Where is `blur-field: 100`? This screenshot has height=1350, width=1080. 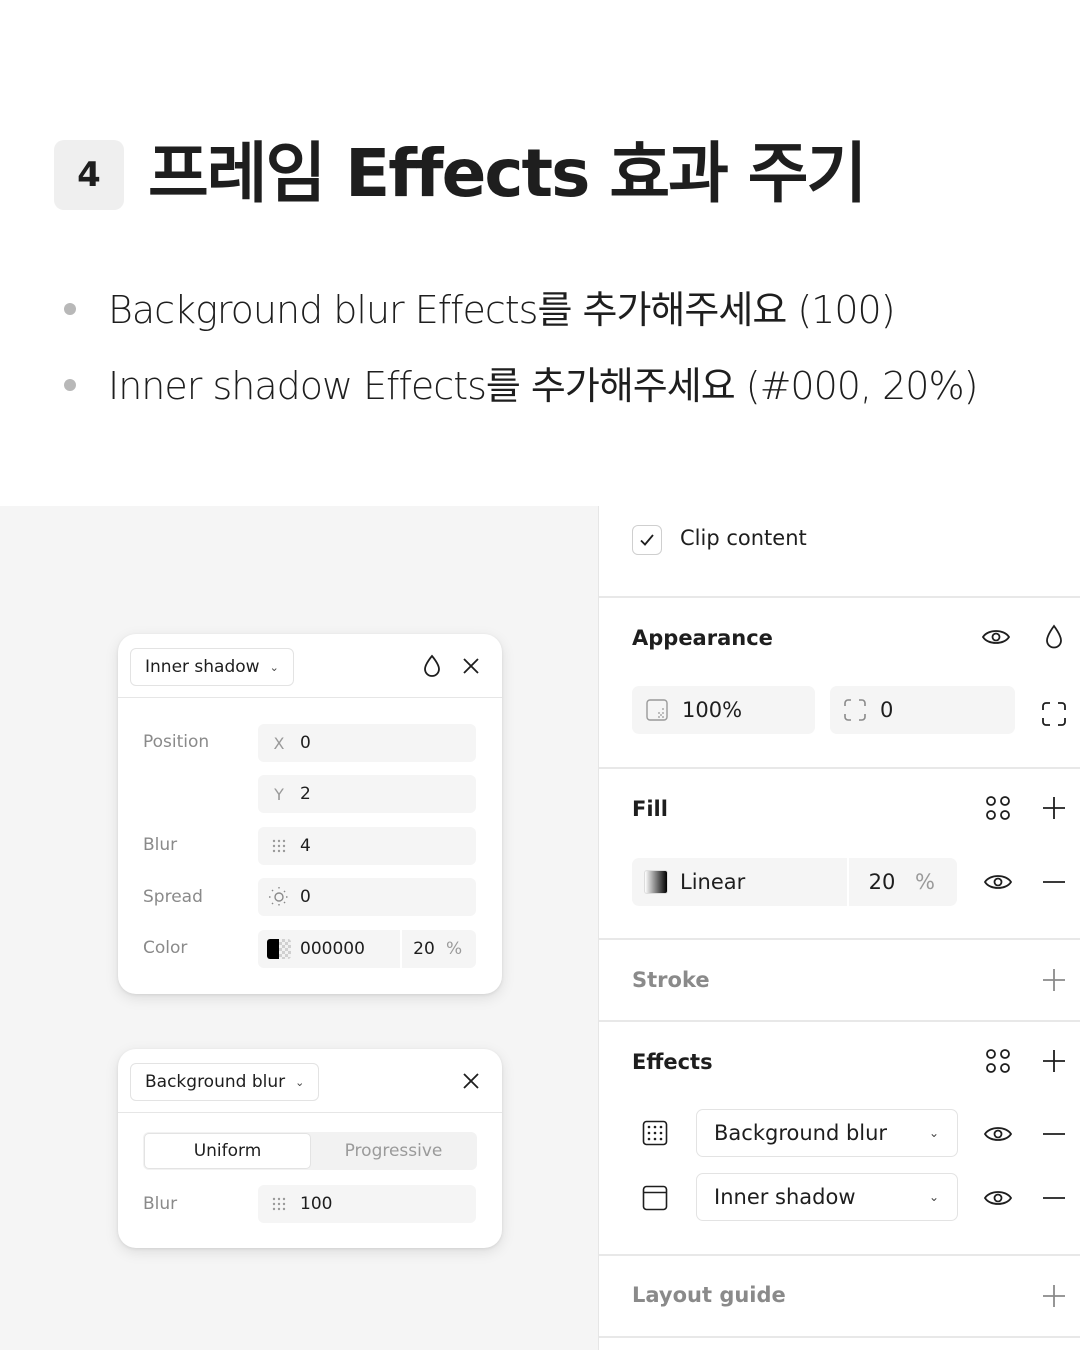 blur-field: 100 is located at coordinates (367, 1204).